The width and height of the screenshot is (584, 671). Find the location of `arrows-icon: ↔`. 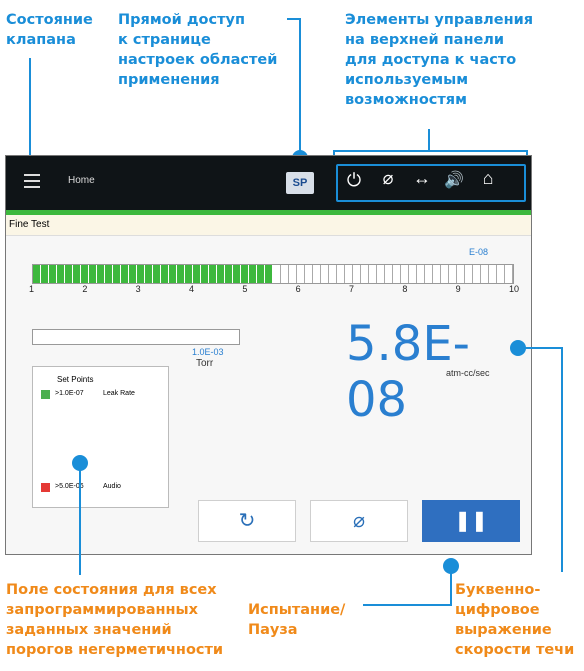

arrows-icon: ↔ is located at coordinates (422, 178).